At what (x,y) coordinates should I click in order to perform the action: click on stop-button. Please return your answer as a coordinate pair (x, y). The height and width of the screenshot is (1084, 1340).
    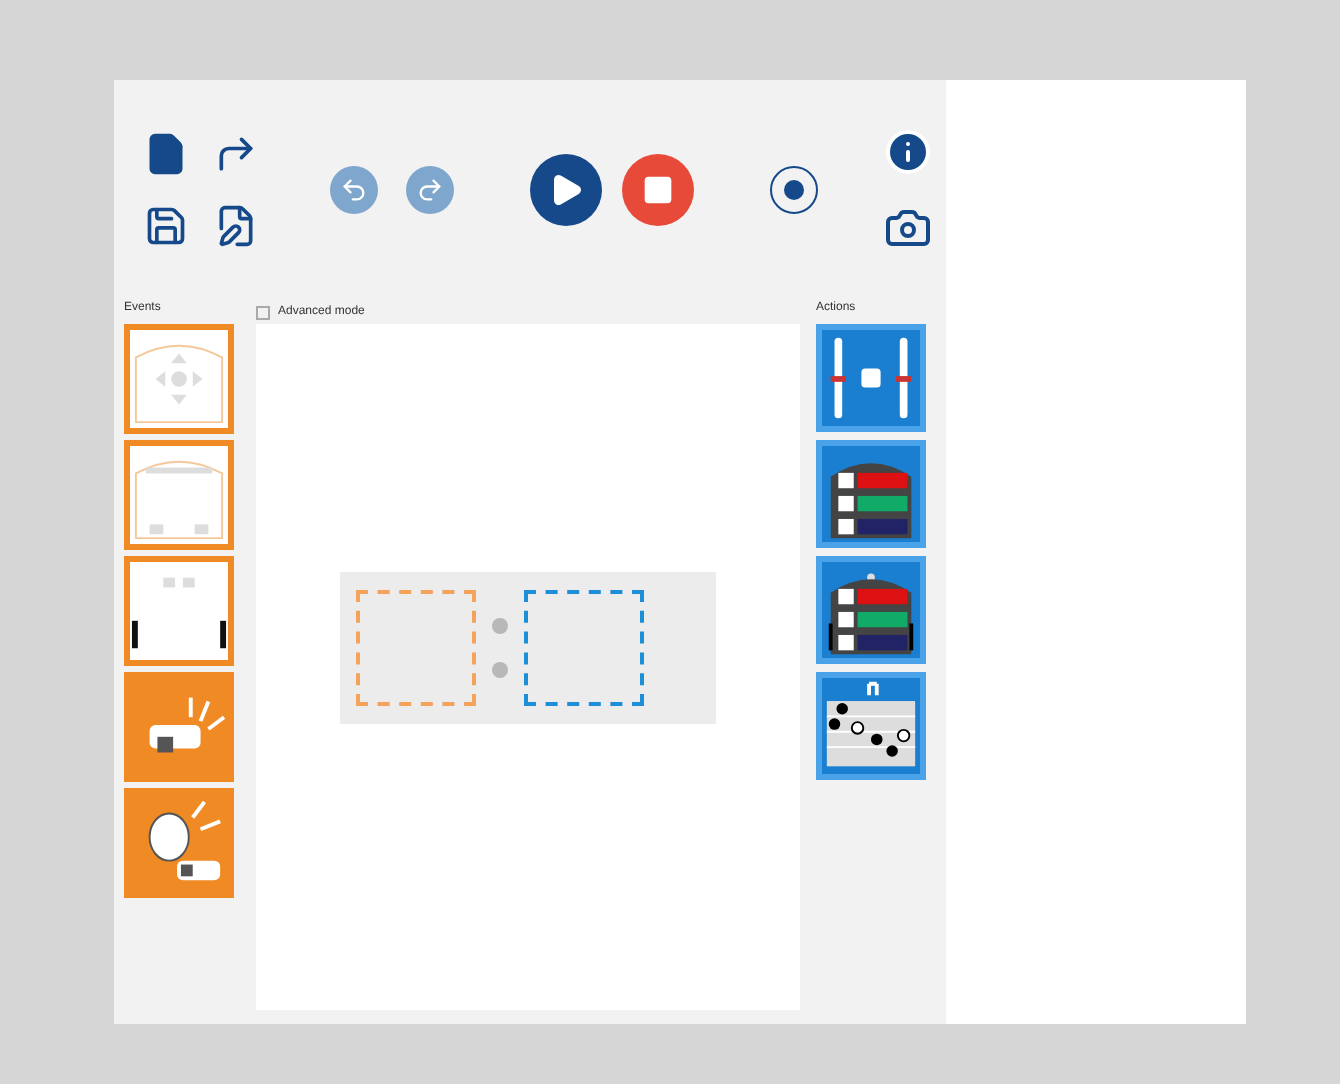
    Looking at the image, I should click on (658, 190).